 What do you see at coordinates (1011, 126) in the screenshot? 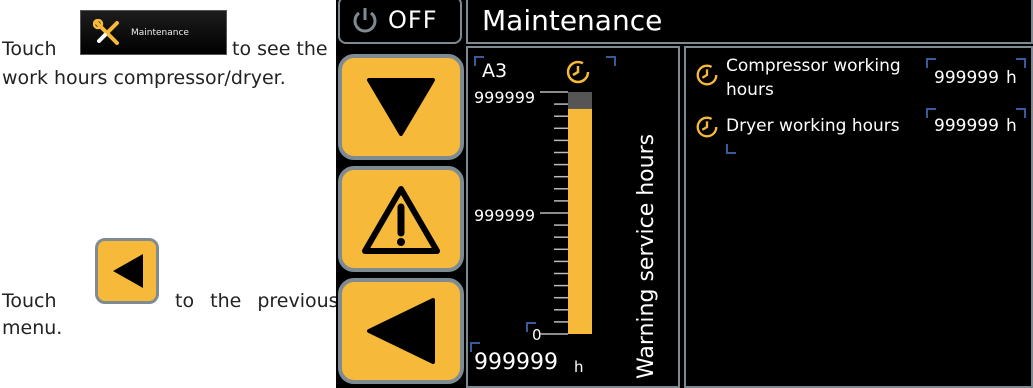
I see `dryer-hours-unit: h` at bounding box center [1011, 126].